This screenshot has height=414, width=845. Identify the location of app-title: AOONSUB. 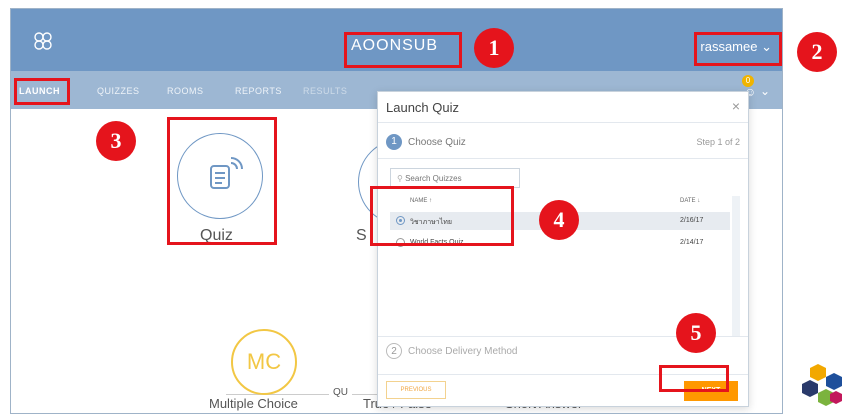
(395, 45).